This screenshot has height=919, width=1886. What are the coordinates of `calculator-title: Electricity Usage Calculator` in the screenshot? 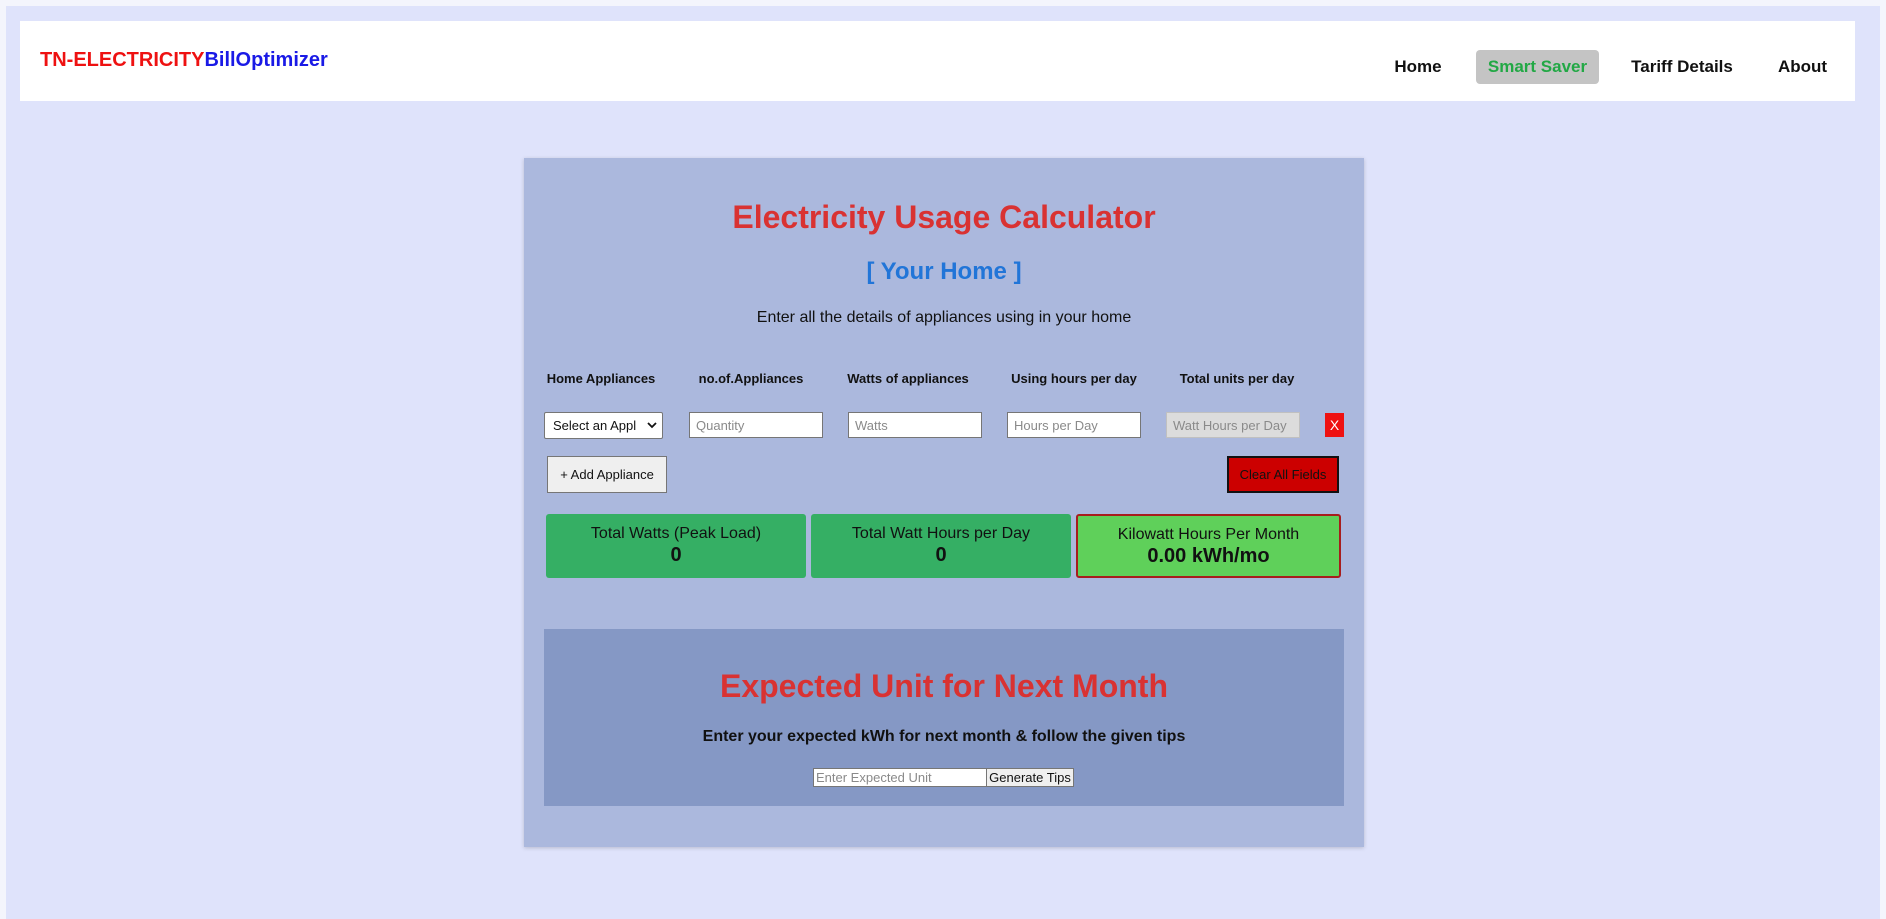 It's located at (944, 217).